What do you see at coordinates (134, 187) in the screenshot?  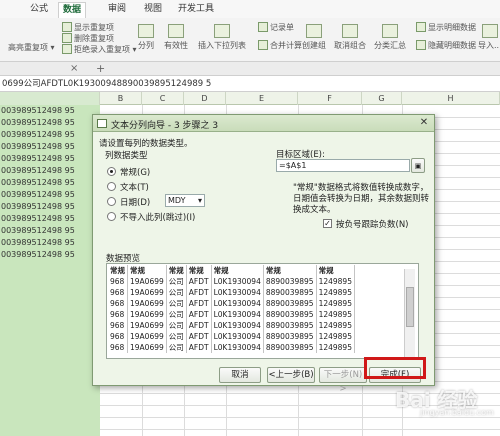 I see `option-text-label: 文本(T)` at bounding box center [134, 187].